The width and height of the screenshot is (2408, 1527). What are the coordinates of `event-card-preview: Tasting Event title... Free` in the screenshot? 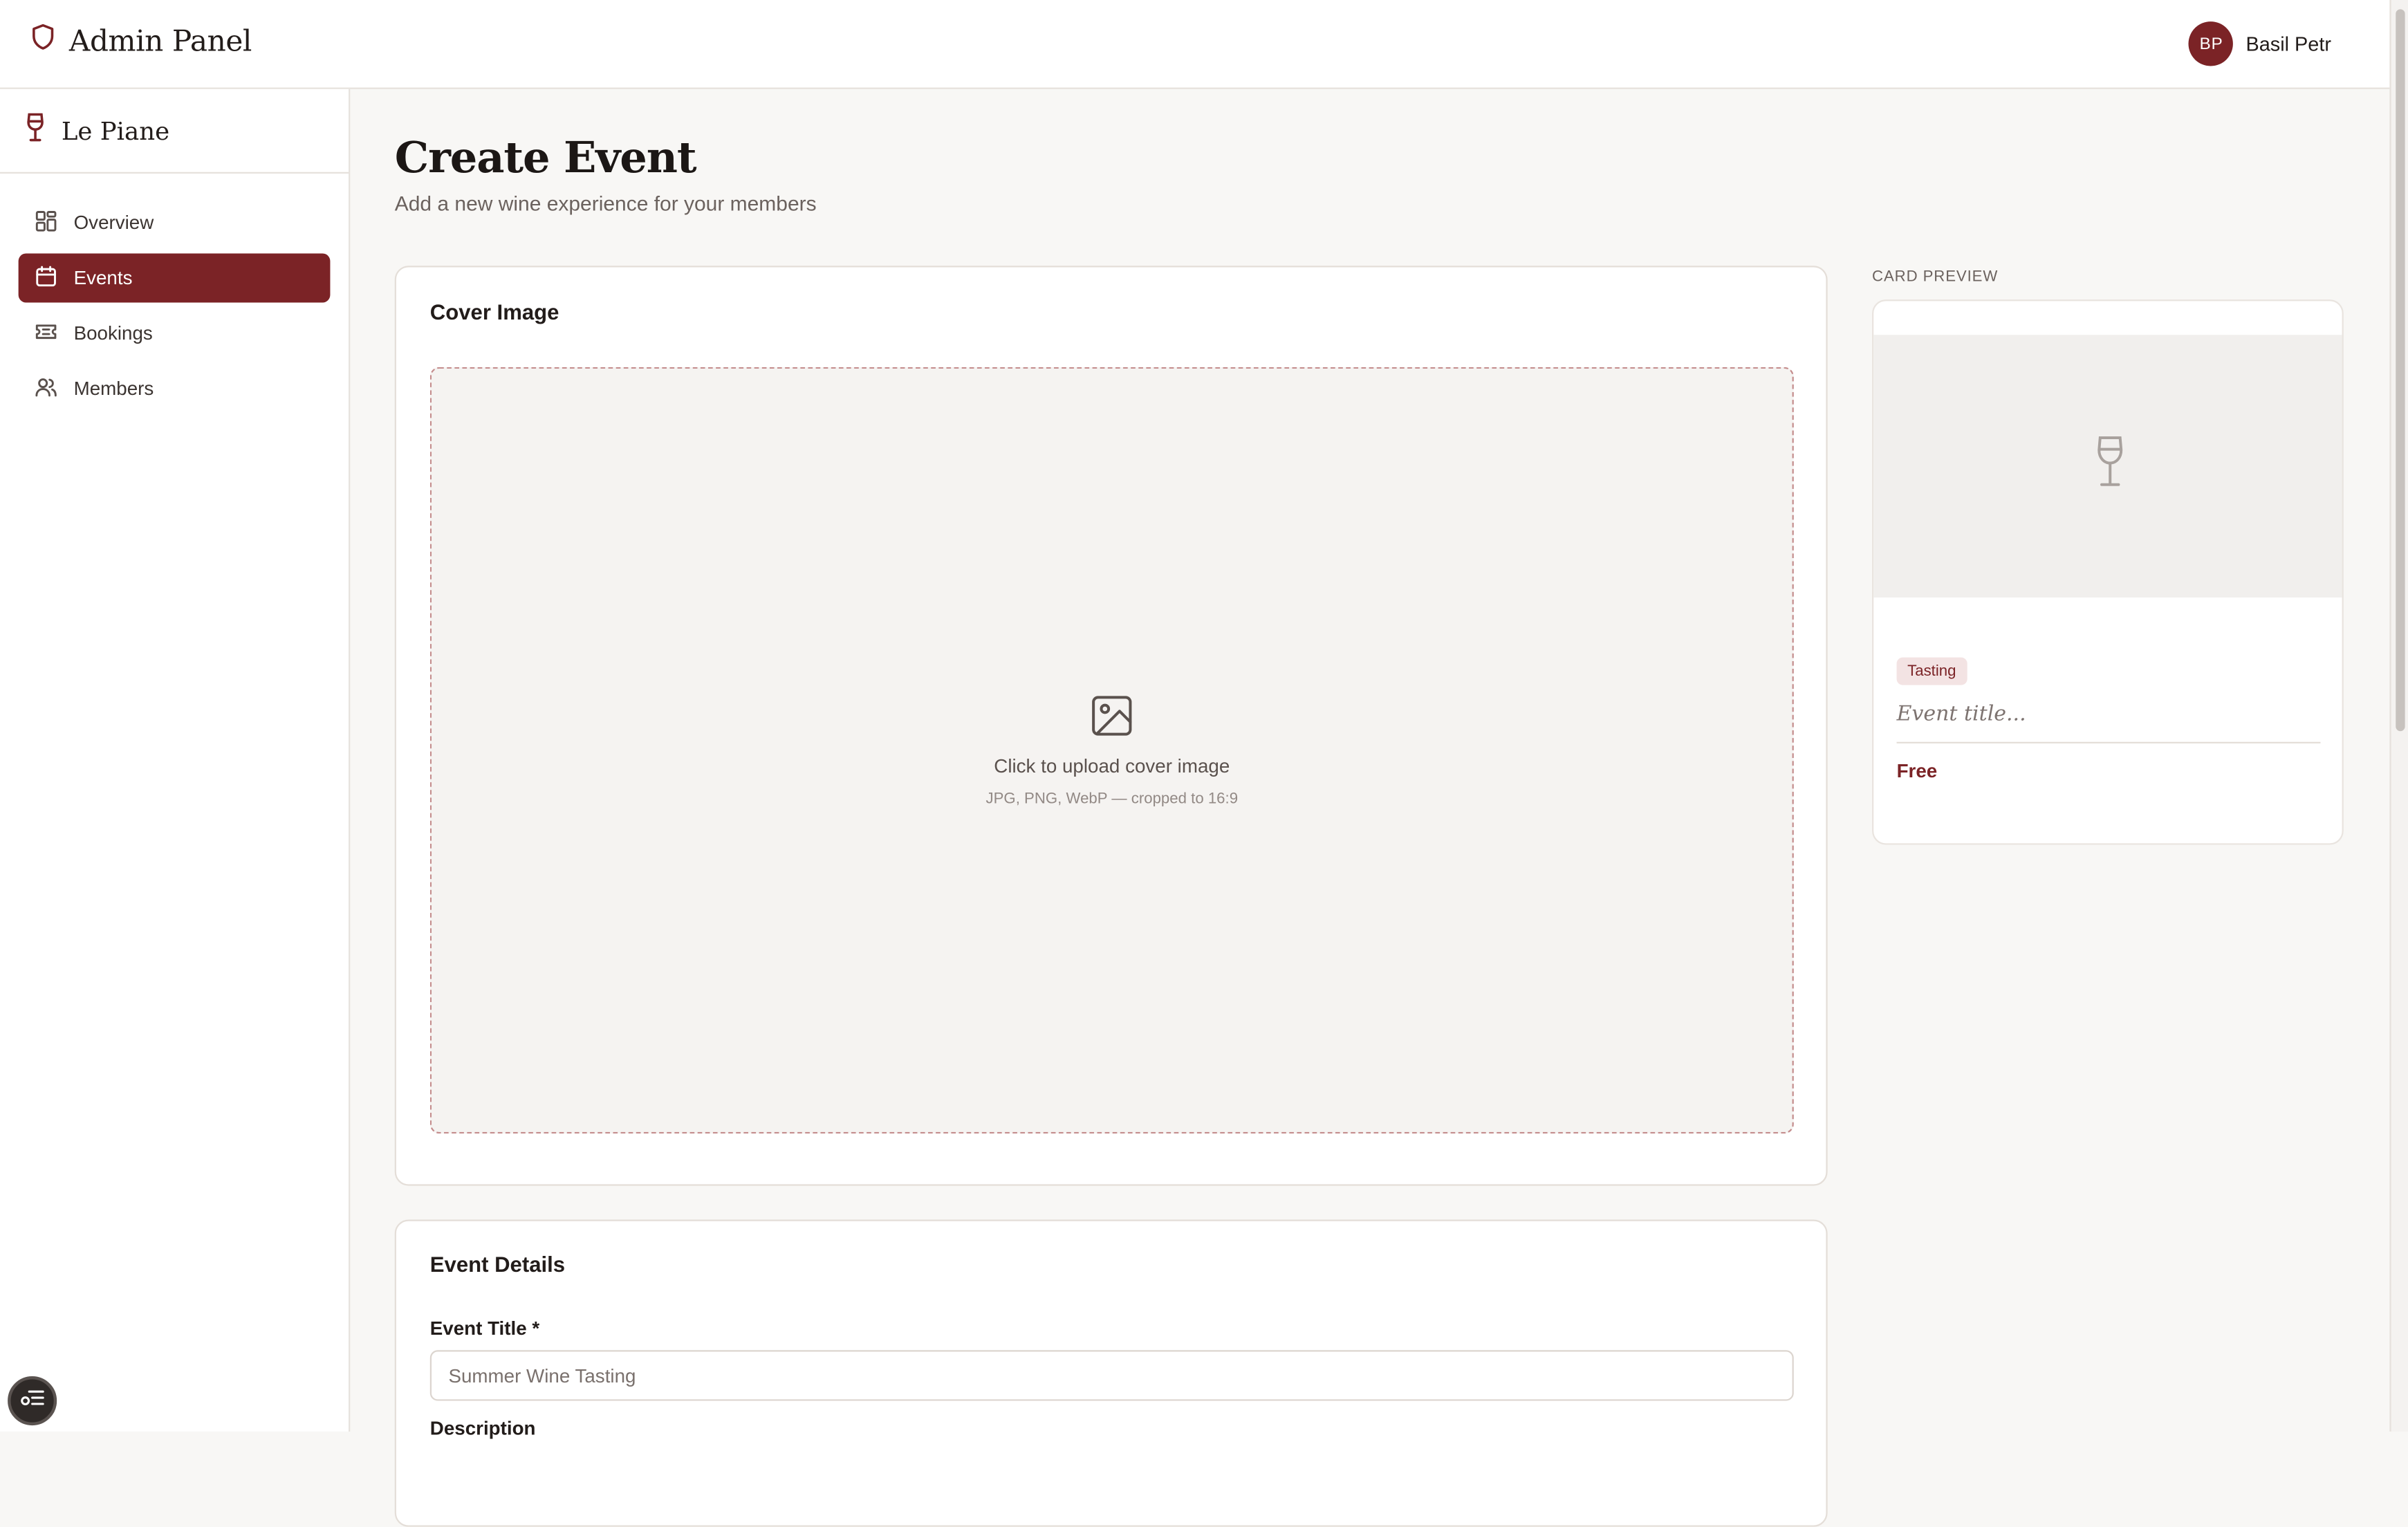 It's located at (2108, 572).